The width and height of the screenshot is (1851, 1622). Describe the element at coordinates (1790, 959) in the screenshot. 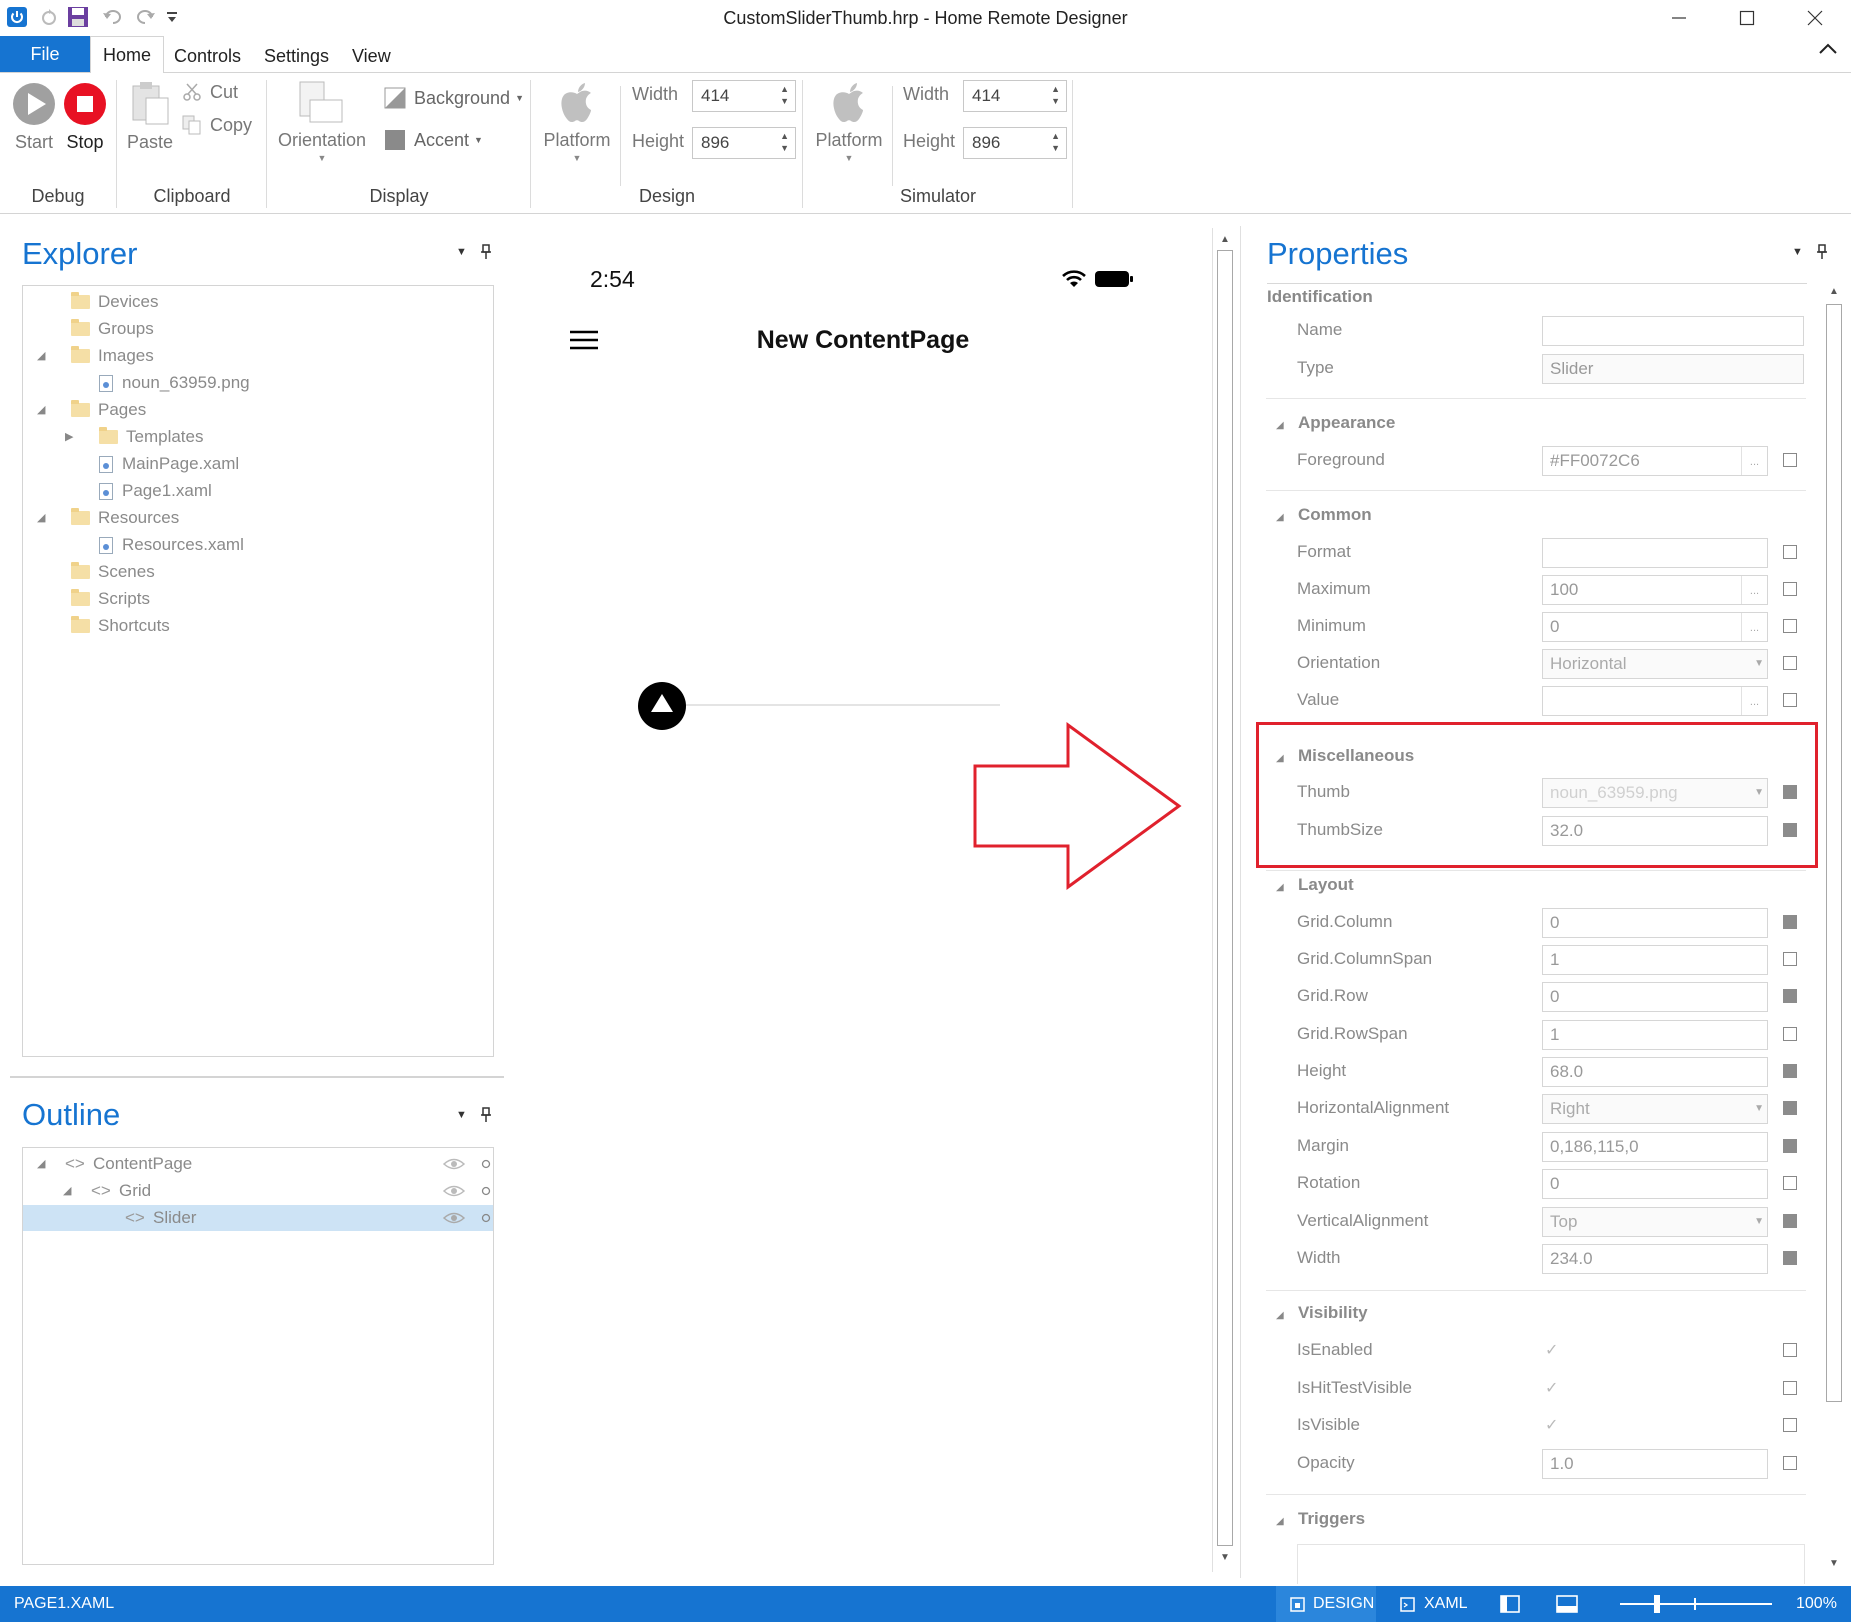

I see `grid-columnspan-checkbox` at that location.